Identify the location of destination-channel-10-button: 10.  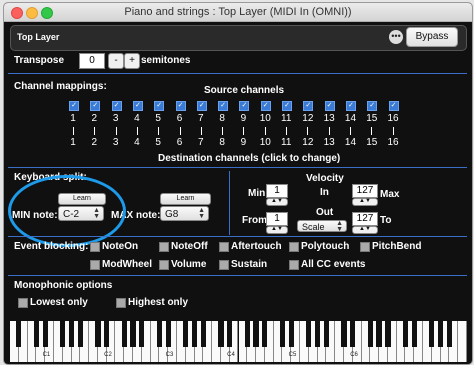
(265, 142).